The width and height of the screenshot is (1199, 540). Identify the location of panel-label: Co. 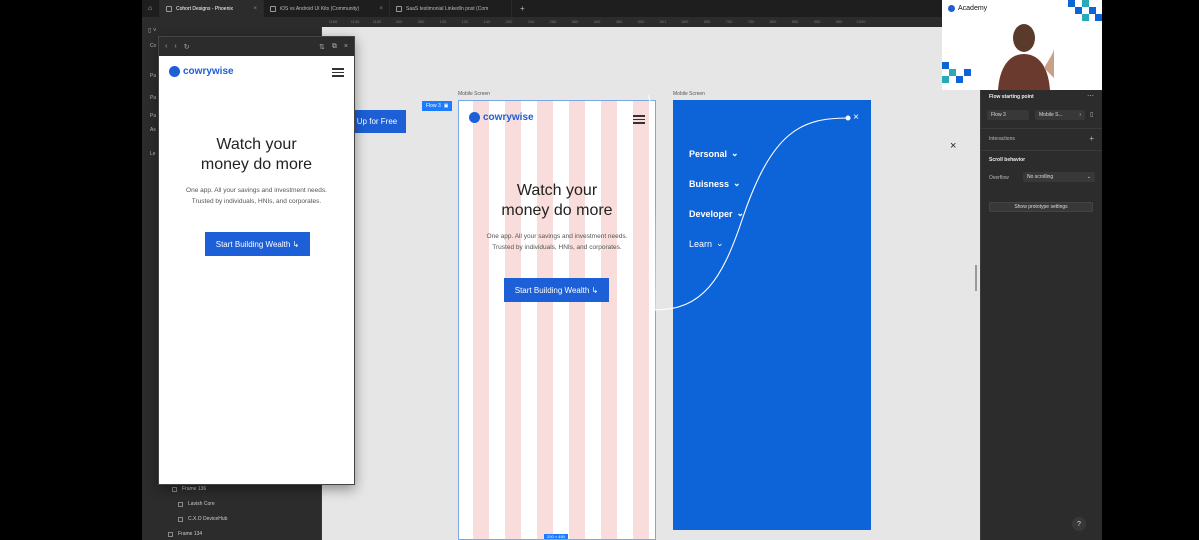
(153, 46).